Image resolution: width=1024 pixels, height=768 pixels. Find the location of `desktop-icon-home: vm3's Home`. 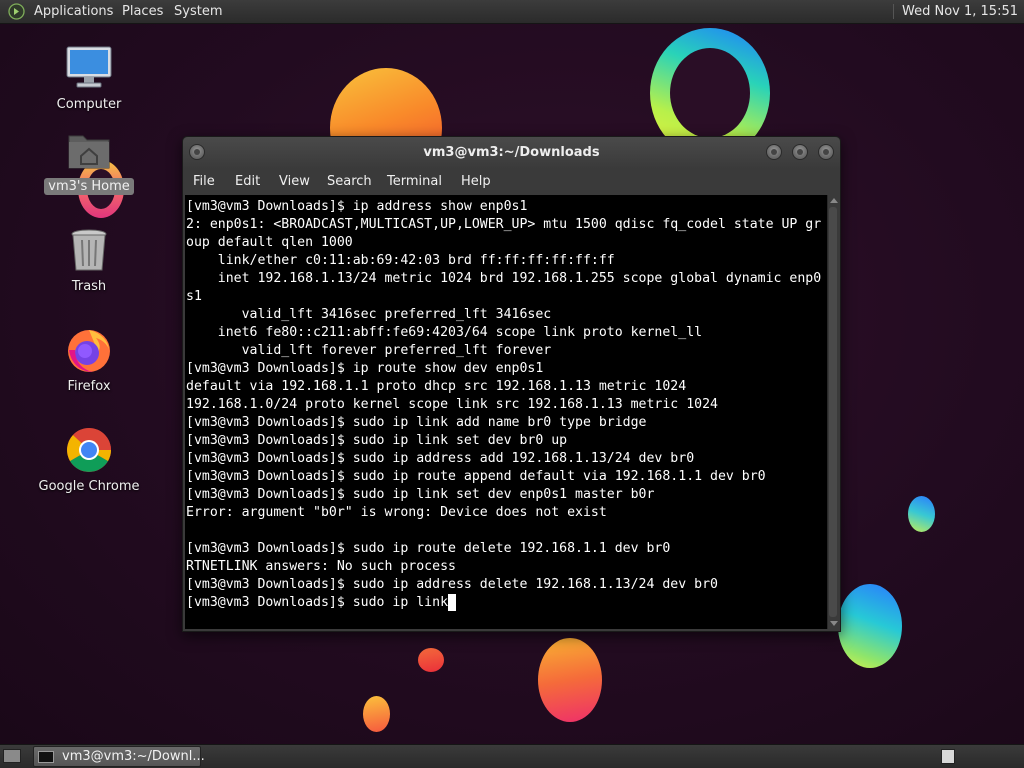

desktop-icon-home: vm3's Home is located at coordinates (89, 160).